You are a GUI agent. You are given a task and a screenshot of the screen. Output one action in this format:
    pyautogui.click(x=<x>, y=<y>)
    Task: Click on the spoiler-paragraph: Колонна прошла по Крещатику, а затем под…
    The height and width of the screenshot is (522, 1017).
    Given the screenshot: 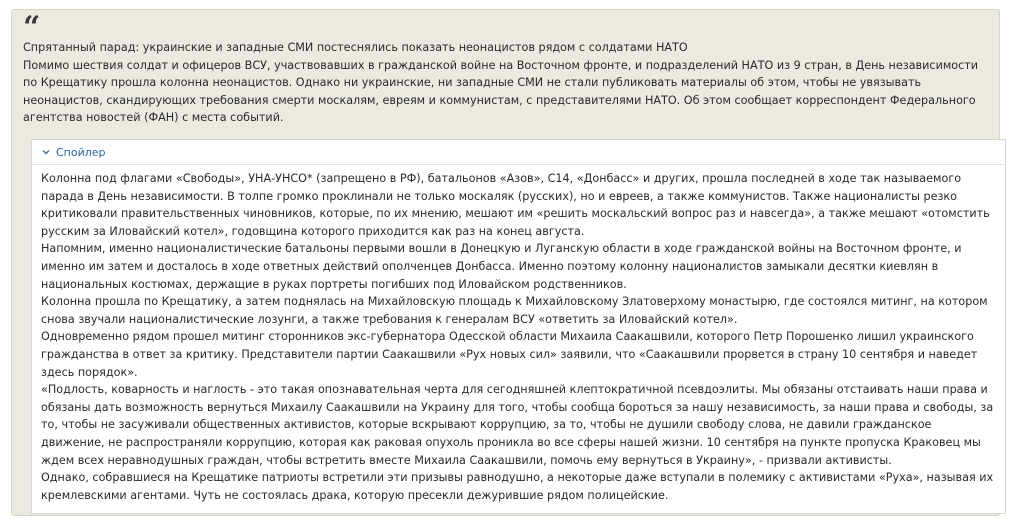 What is the action you would take?
    pyautogui.click(x=514, y=310)
    